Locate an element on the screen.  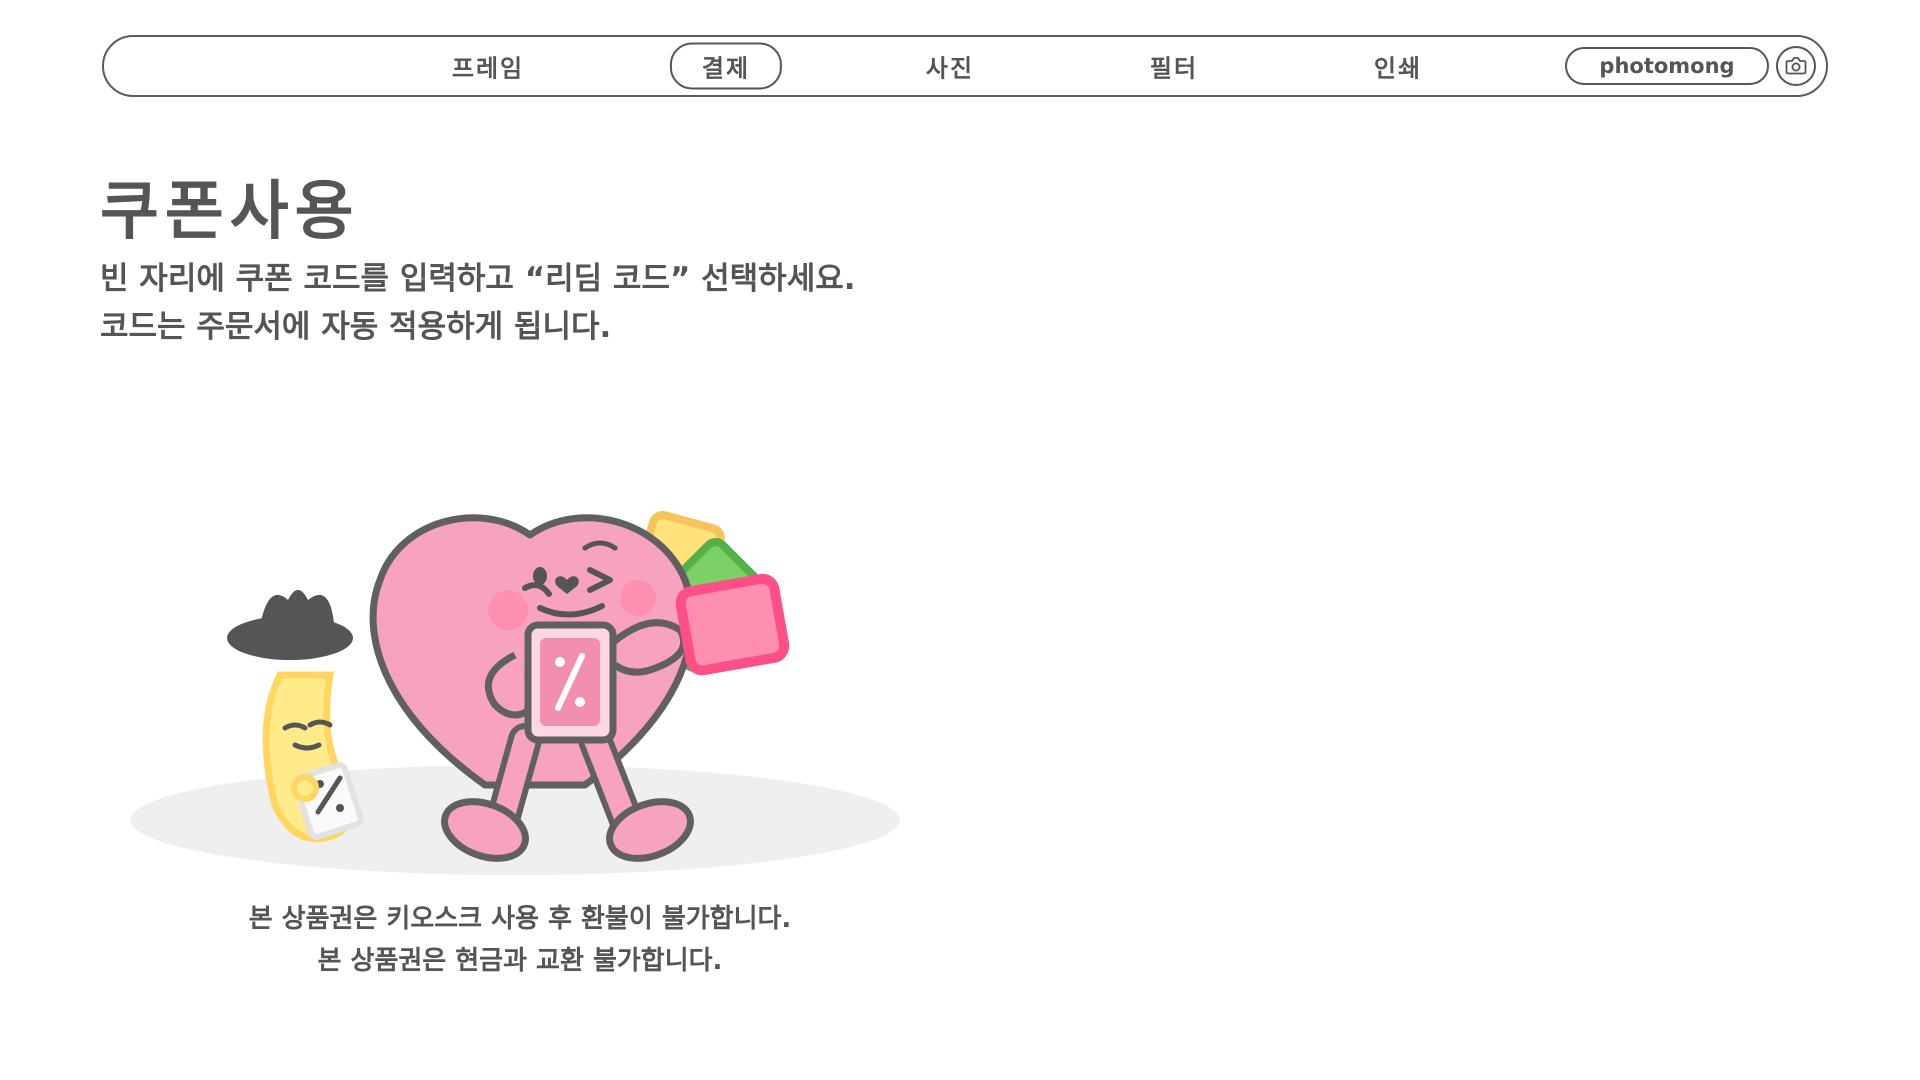
instruction-line-1: 빈 자리에 쿠폰 코드를 입력하고 “리딤 코드” 선택하세요. is located at coordinates (478, 279).